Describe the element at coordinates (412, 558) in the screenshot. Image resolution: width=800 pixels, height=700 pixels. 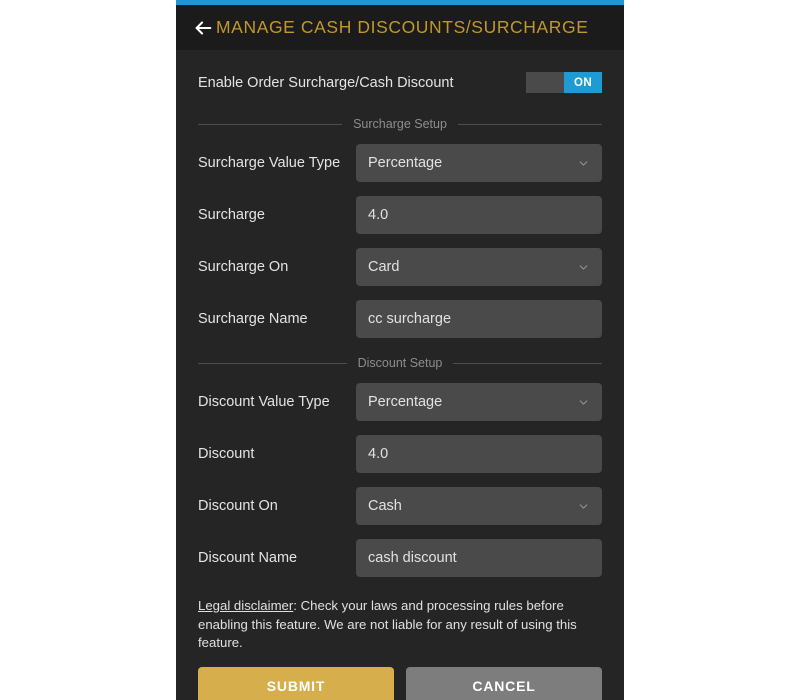
I see `field-value: cash discount` at that location.